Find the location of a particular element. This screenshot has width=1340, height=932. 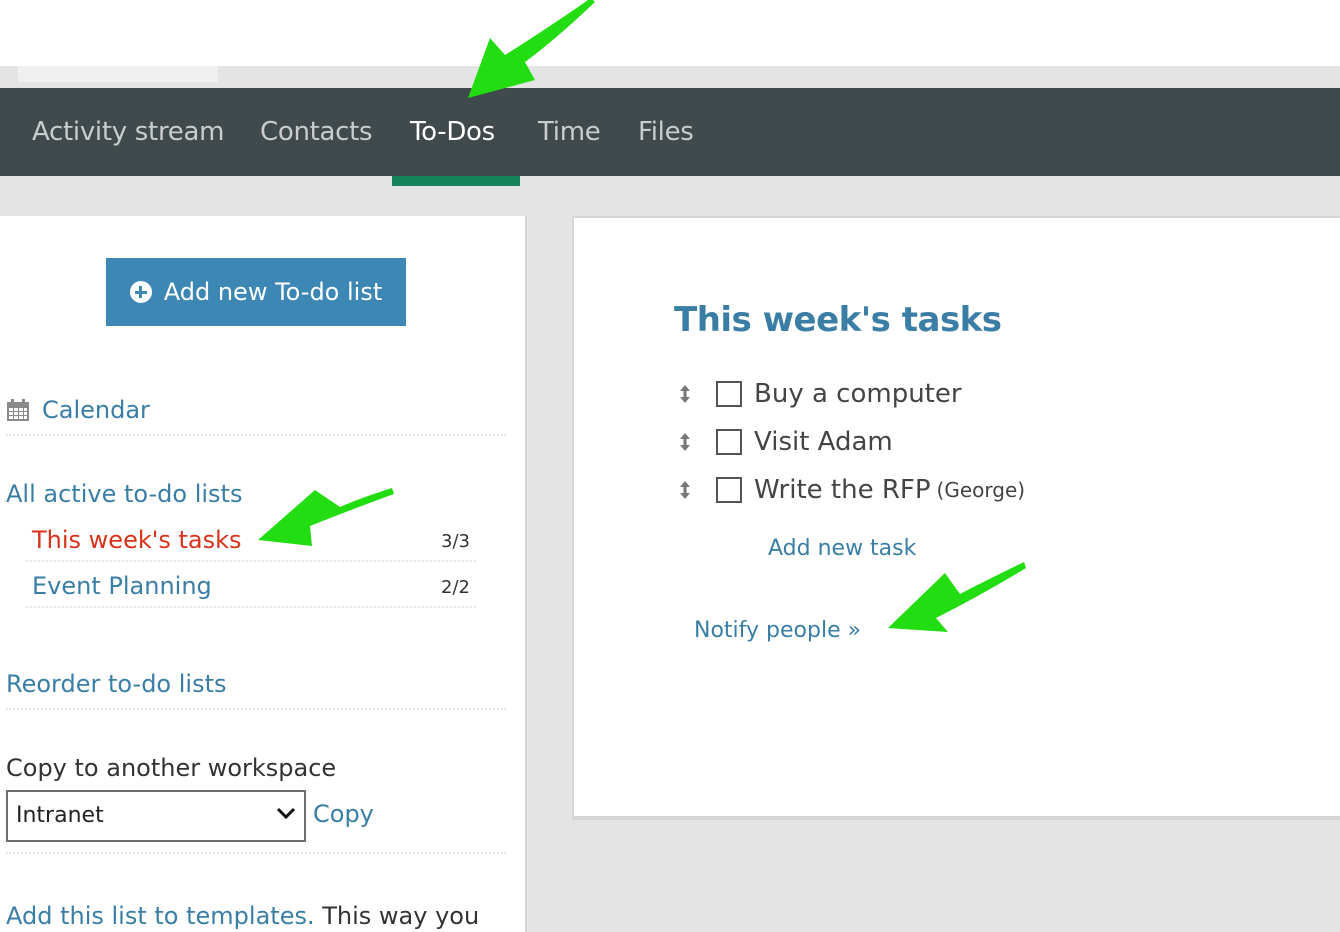

top-header-area is located at coordinates (670, 33).